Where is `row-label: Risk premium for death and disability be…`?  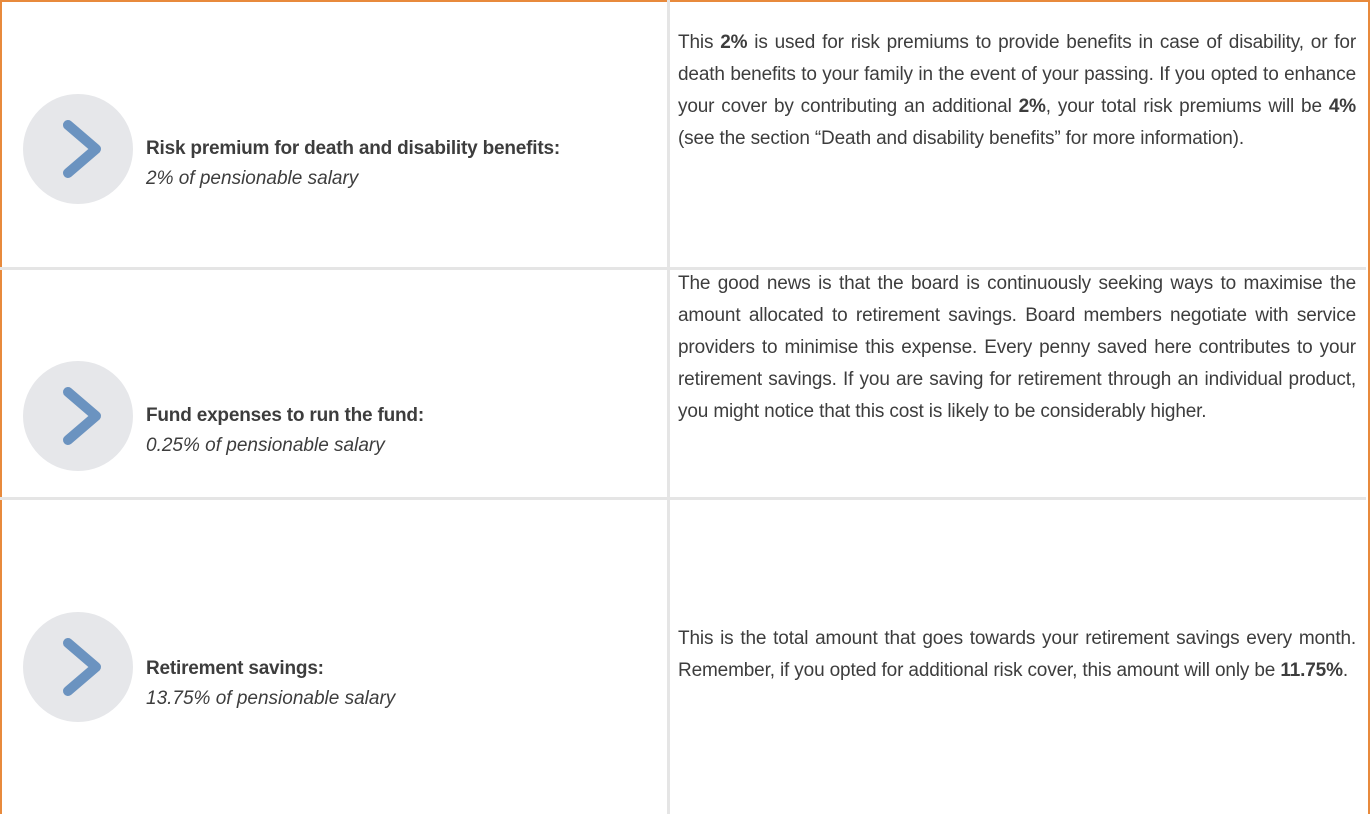
row-label: Risk premium for death and disability be… is located at coordinates (403, 165).